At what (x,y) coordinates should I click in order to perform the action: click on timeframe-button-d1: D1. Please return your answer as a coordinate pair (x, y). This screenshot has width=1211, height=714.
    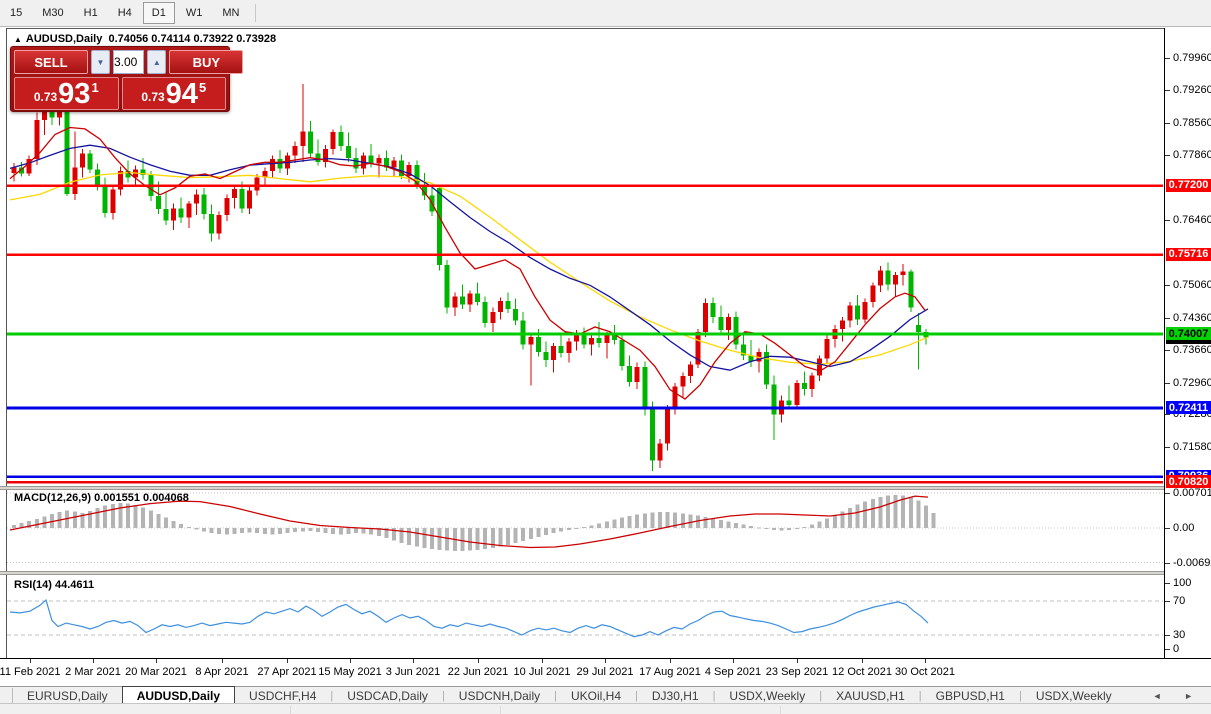
    Looking at the image, I should click on (158, 13).